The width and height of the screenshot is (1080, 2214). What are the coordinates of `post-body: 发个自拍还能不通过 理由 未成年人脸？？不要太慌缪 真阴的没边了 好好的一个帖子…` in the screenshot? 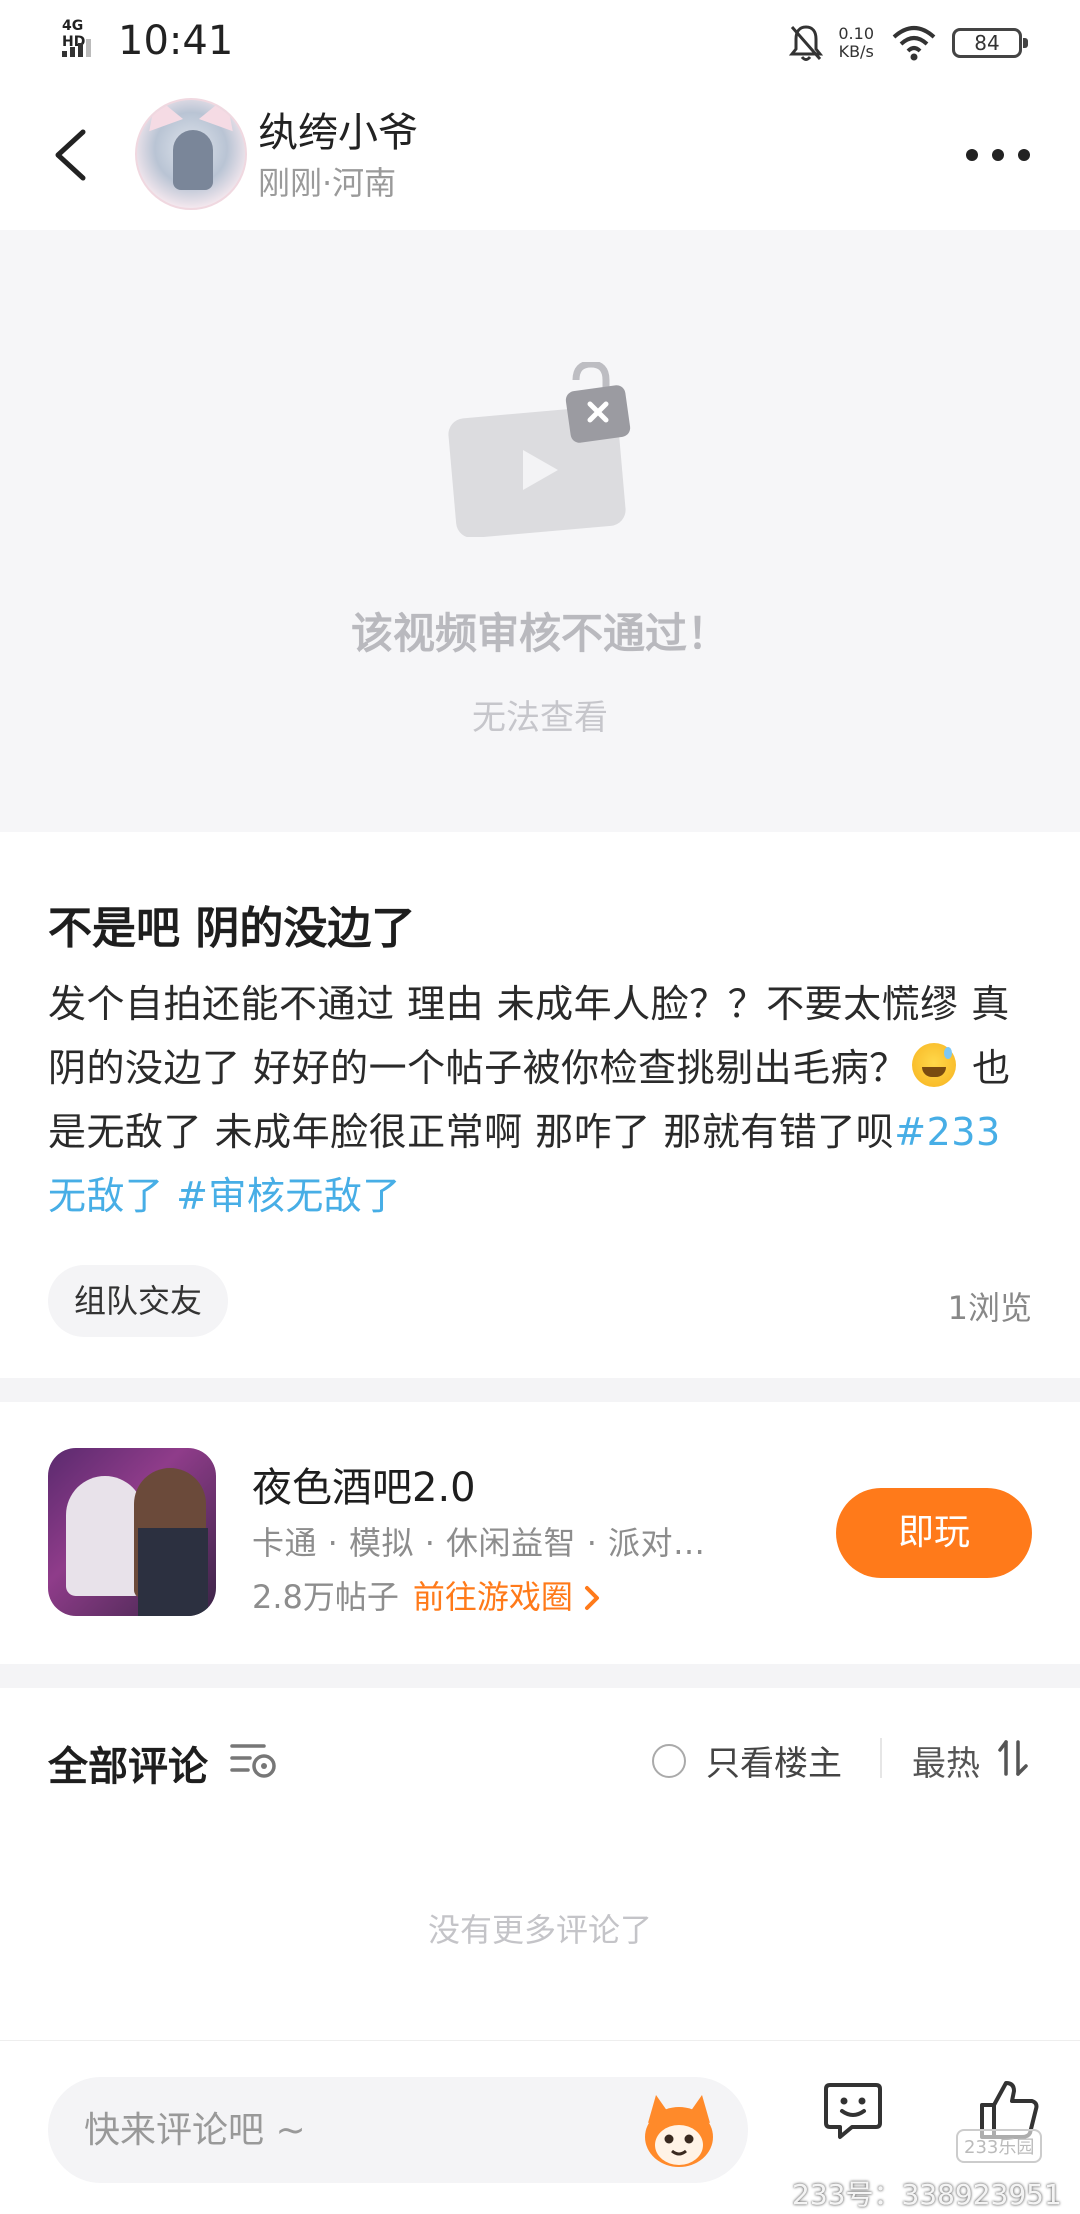 It's located at (543, 1100).